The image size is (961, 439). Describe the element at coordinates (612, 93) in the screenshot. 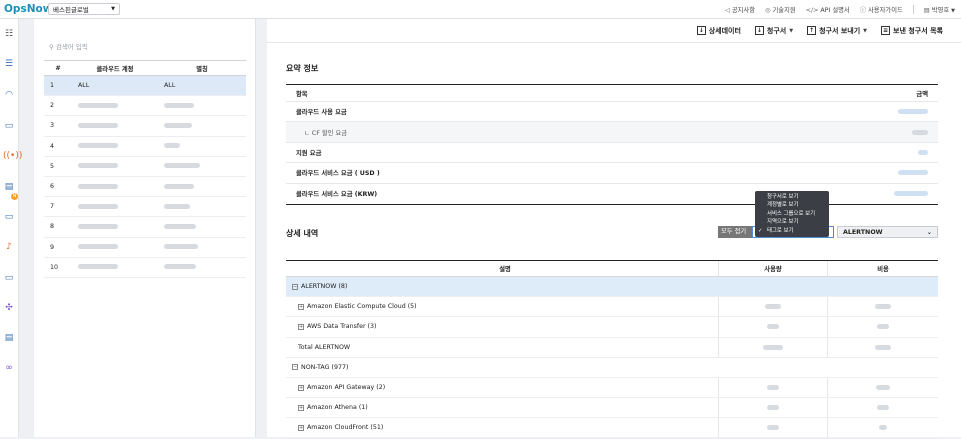

I see `summary-header: 항목 금액` at that location.